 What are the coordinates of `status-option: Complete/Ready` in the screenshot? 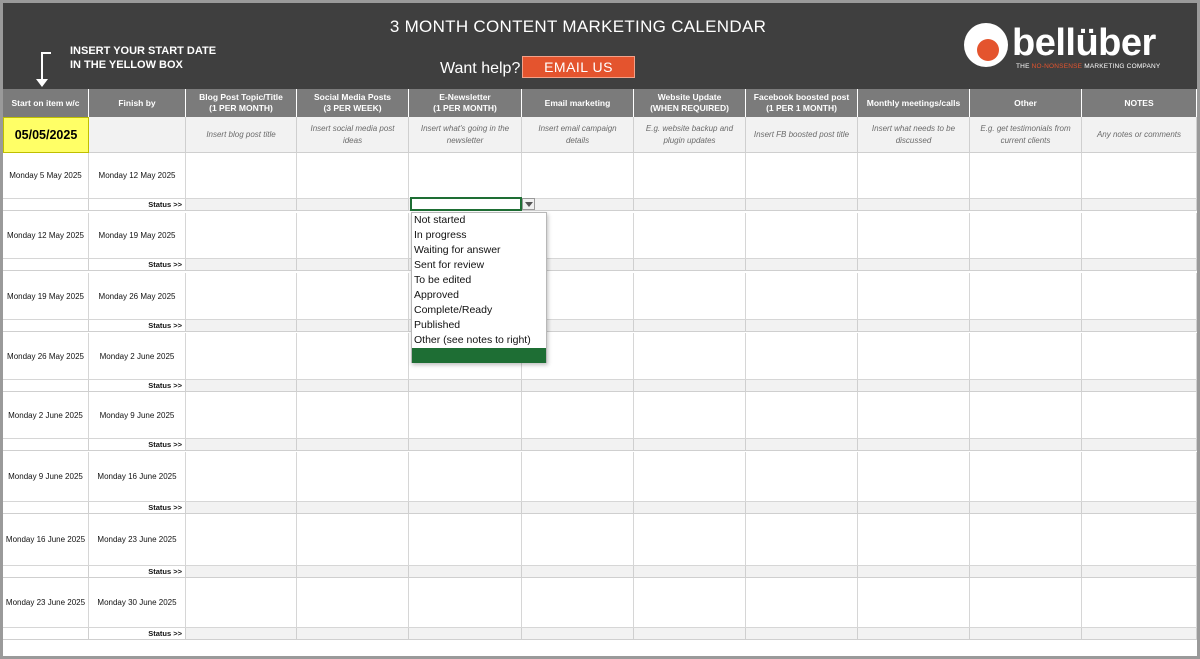 It's located at (479, 310).